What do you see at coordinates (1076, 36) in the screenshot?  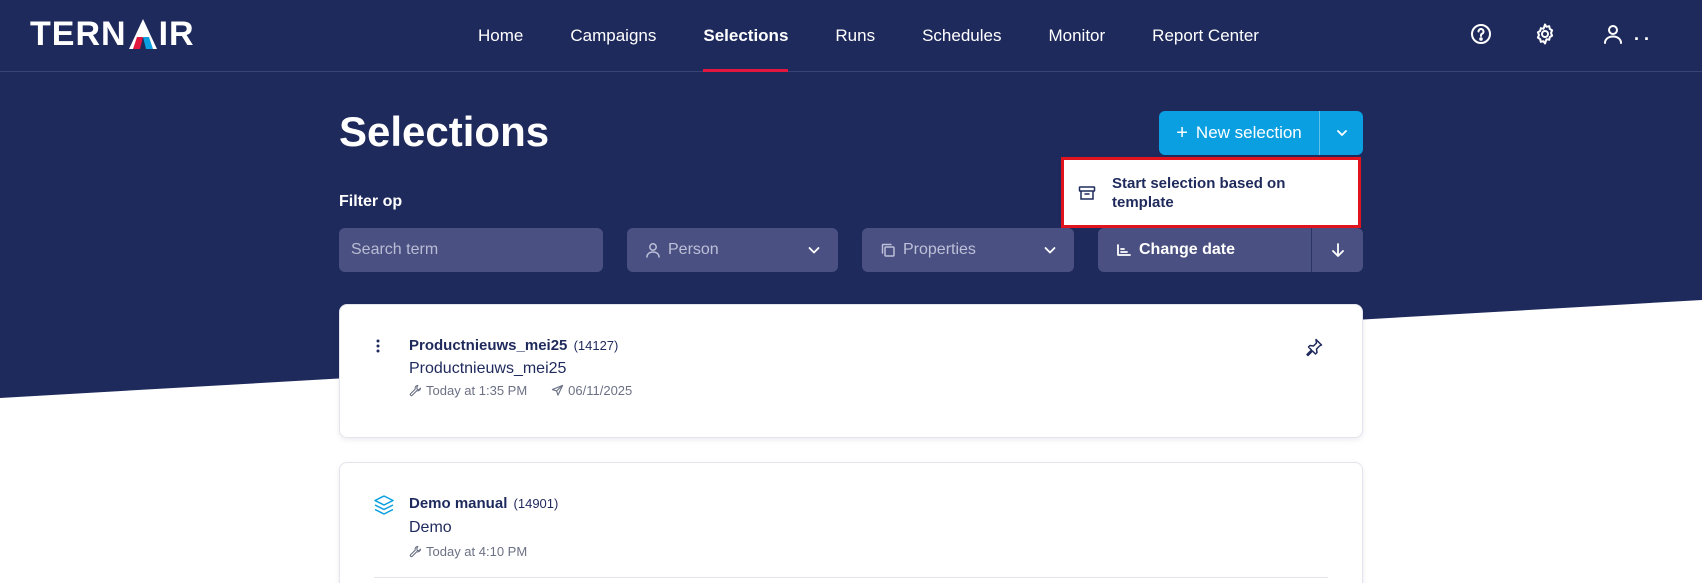 I see `nav-item-monitor: Monitor` at bounding box center [1076, 36].